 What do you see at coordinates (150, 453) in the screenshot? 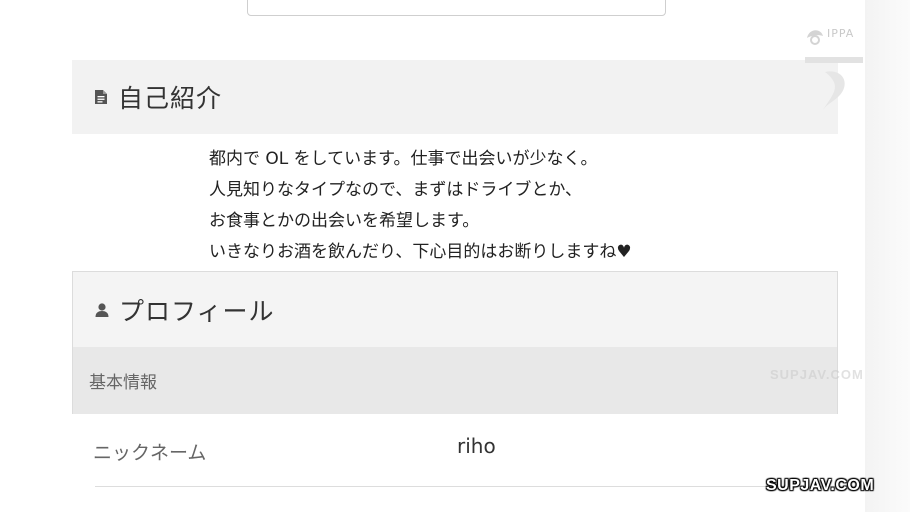
I see `nickname-label: ニックネーム` at bounding box center [150, 453].